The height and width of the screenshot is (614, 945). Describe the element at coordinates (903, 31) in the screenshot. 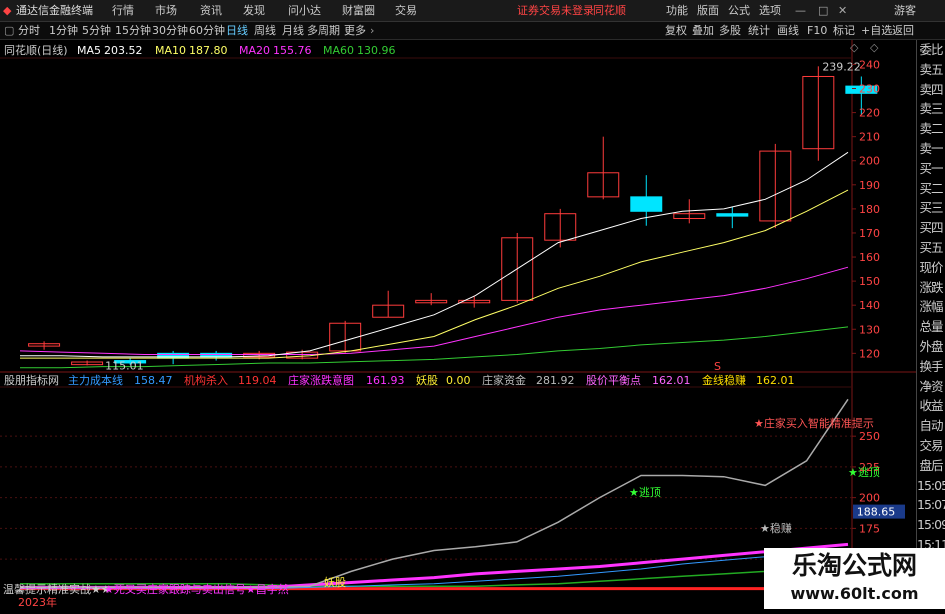

I see `tool-fanhui: 返回` at that location.